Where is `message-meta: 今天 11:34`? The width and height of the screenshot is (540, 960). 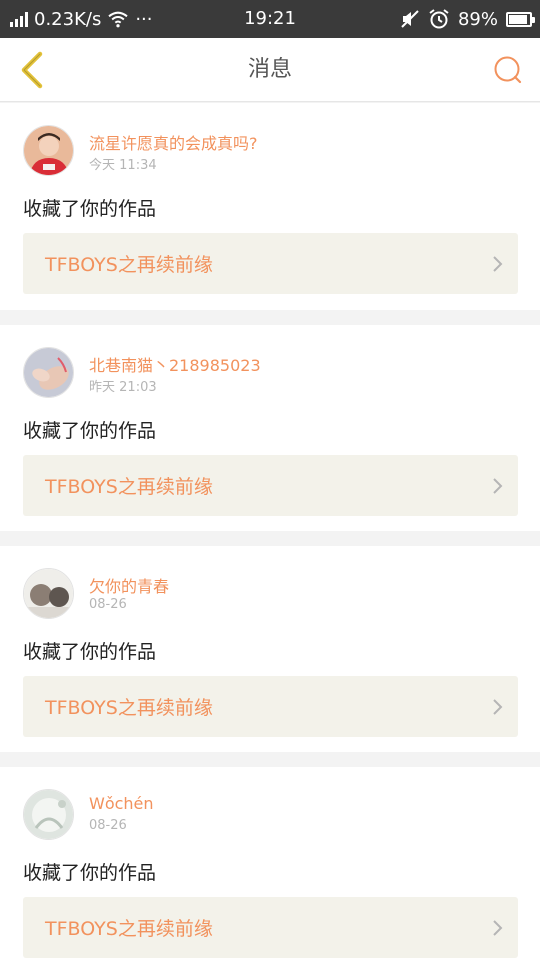
message-meta: 今天 11:34 is located at coordinates (123, 163).